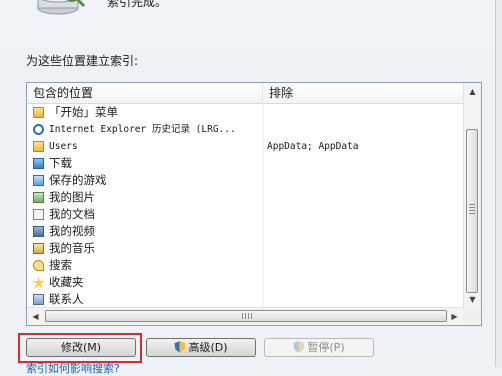 The height and width of the screenshot is (376, 502). Describe the element at coordinates (472, 316) in the screenshot. I see `scrollbar-corner` at that location.